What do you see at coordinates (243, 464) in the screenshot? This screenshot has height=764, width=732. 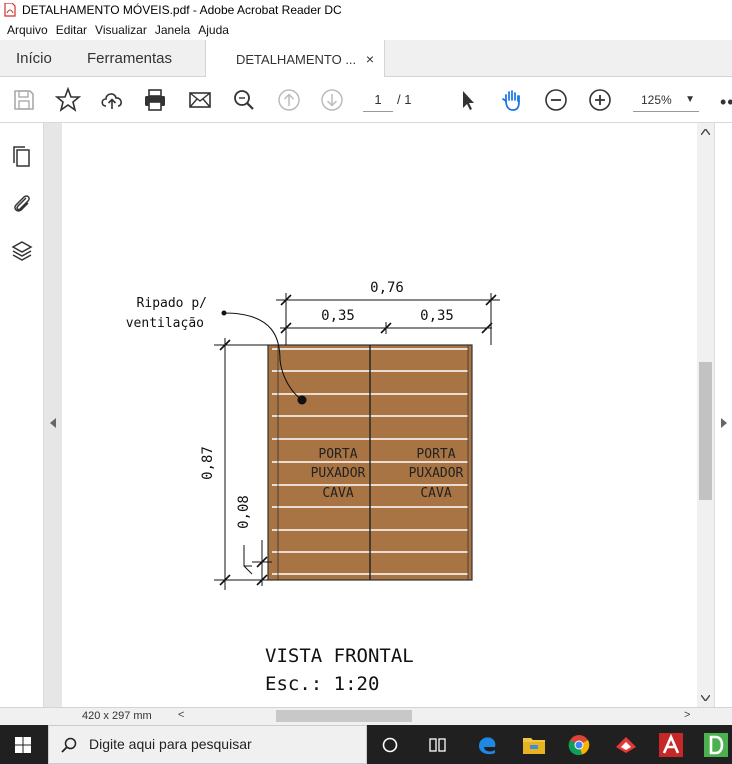 I see `dimension-height` at bounding box center [243, 464].